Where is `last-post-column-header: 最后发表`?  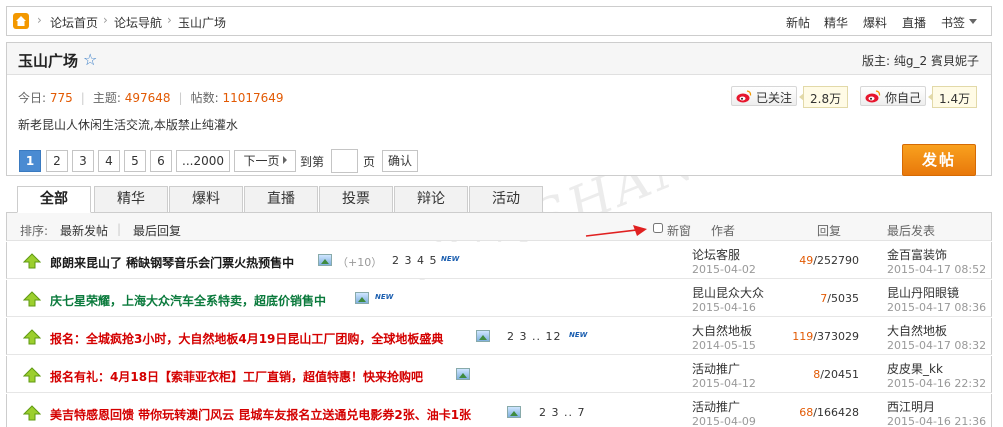
last-post-column-header: 最后发表 is located at coordinates (911, 231).